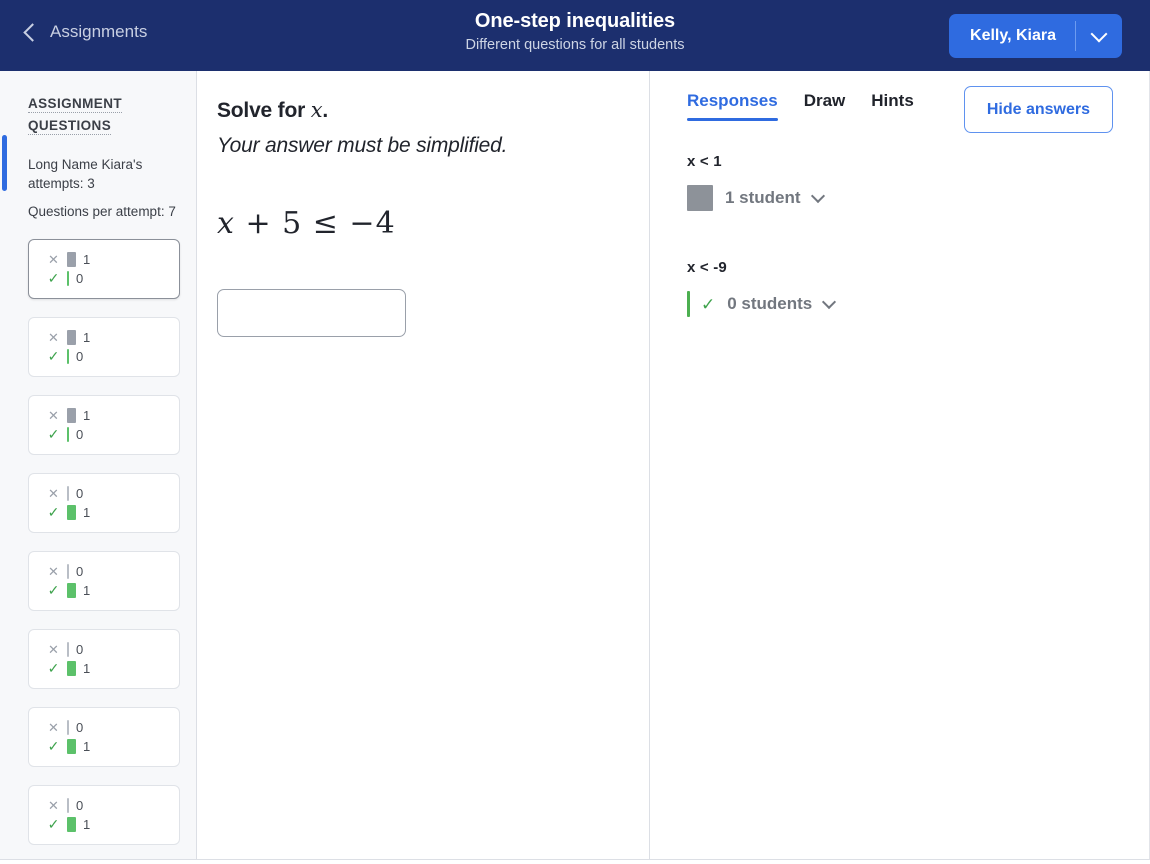 This screenshot has width=1150, height=864. I want to click on question-card-5: ✕ 0 ✓ 1, so click(104, 581).